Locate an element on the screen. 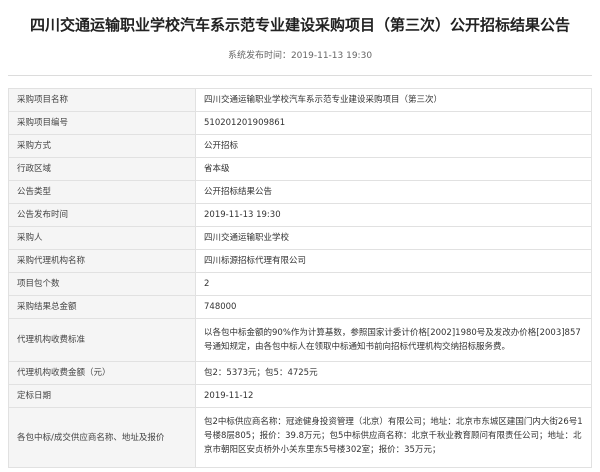 Image resolution: width=600 pixels, height=472 pixels. table-row: 定标日期 2019-11-12 is located at coordinates (300, 396).